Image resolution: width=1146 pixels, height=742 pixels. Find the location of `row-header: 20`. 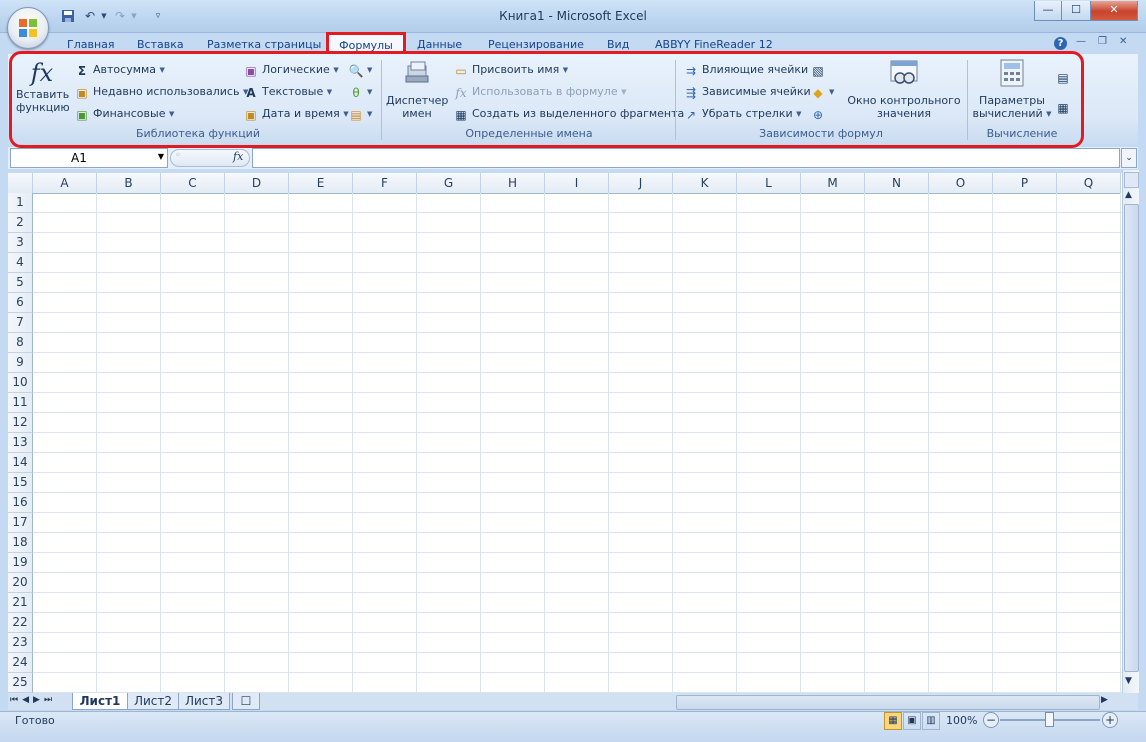

row-header: 20 is located at coordinates (20, 583).